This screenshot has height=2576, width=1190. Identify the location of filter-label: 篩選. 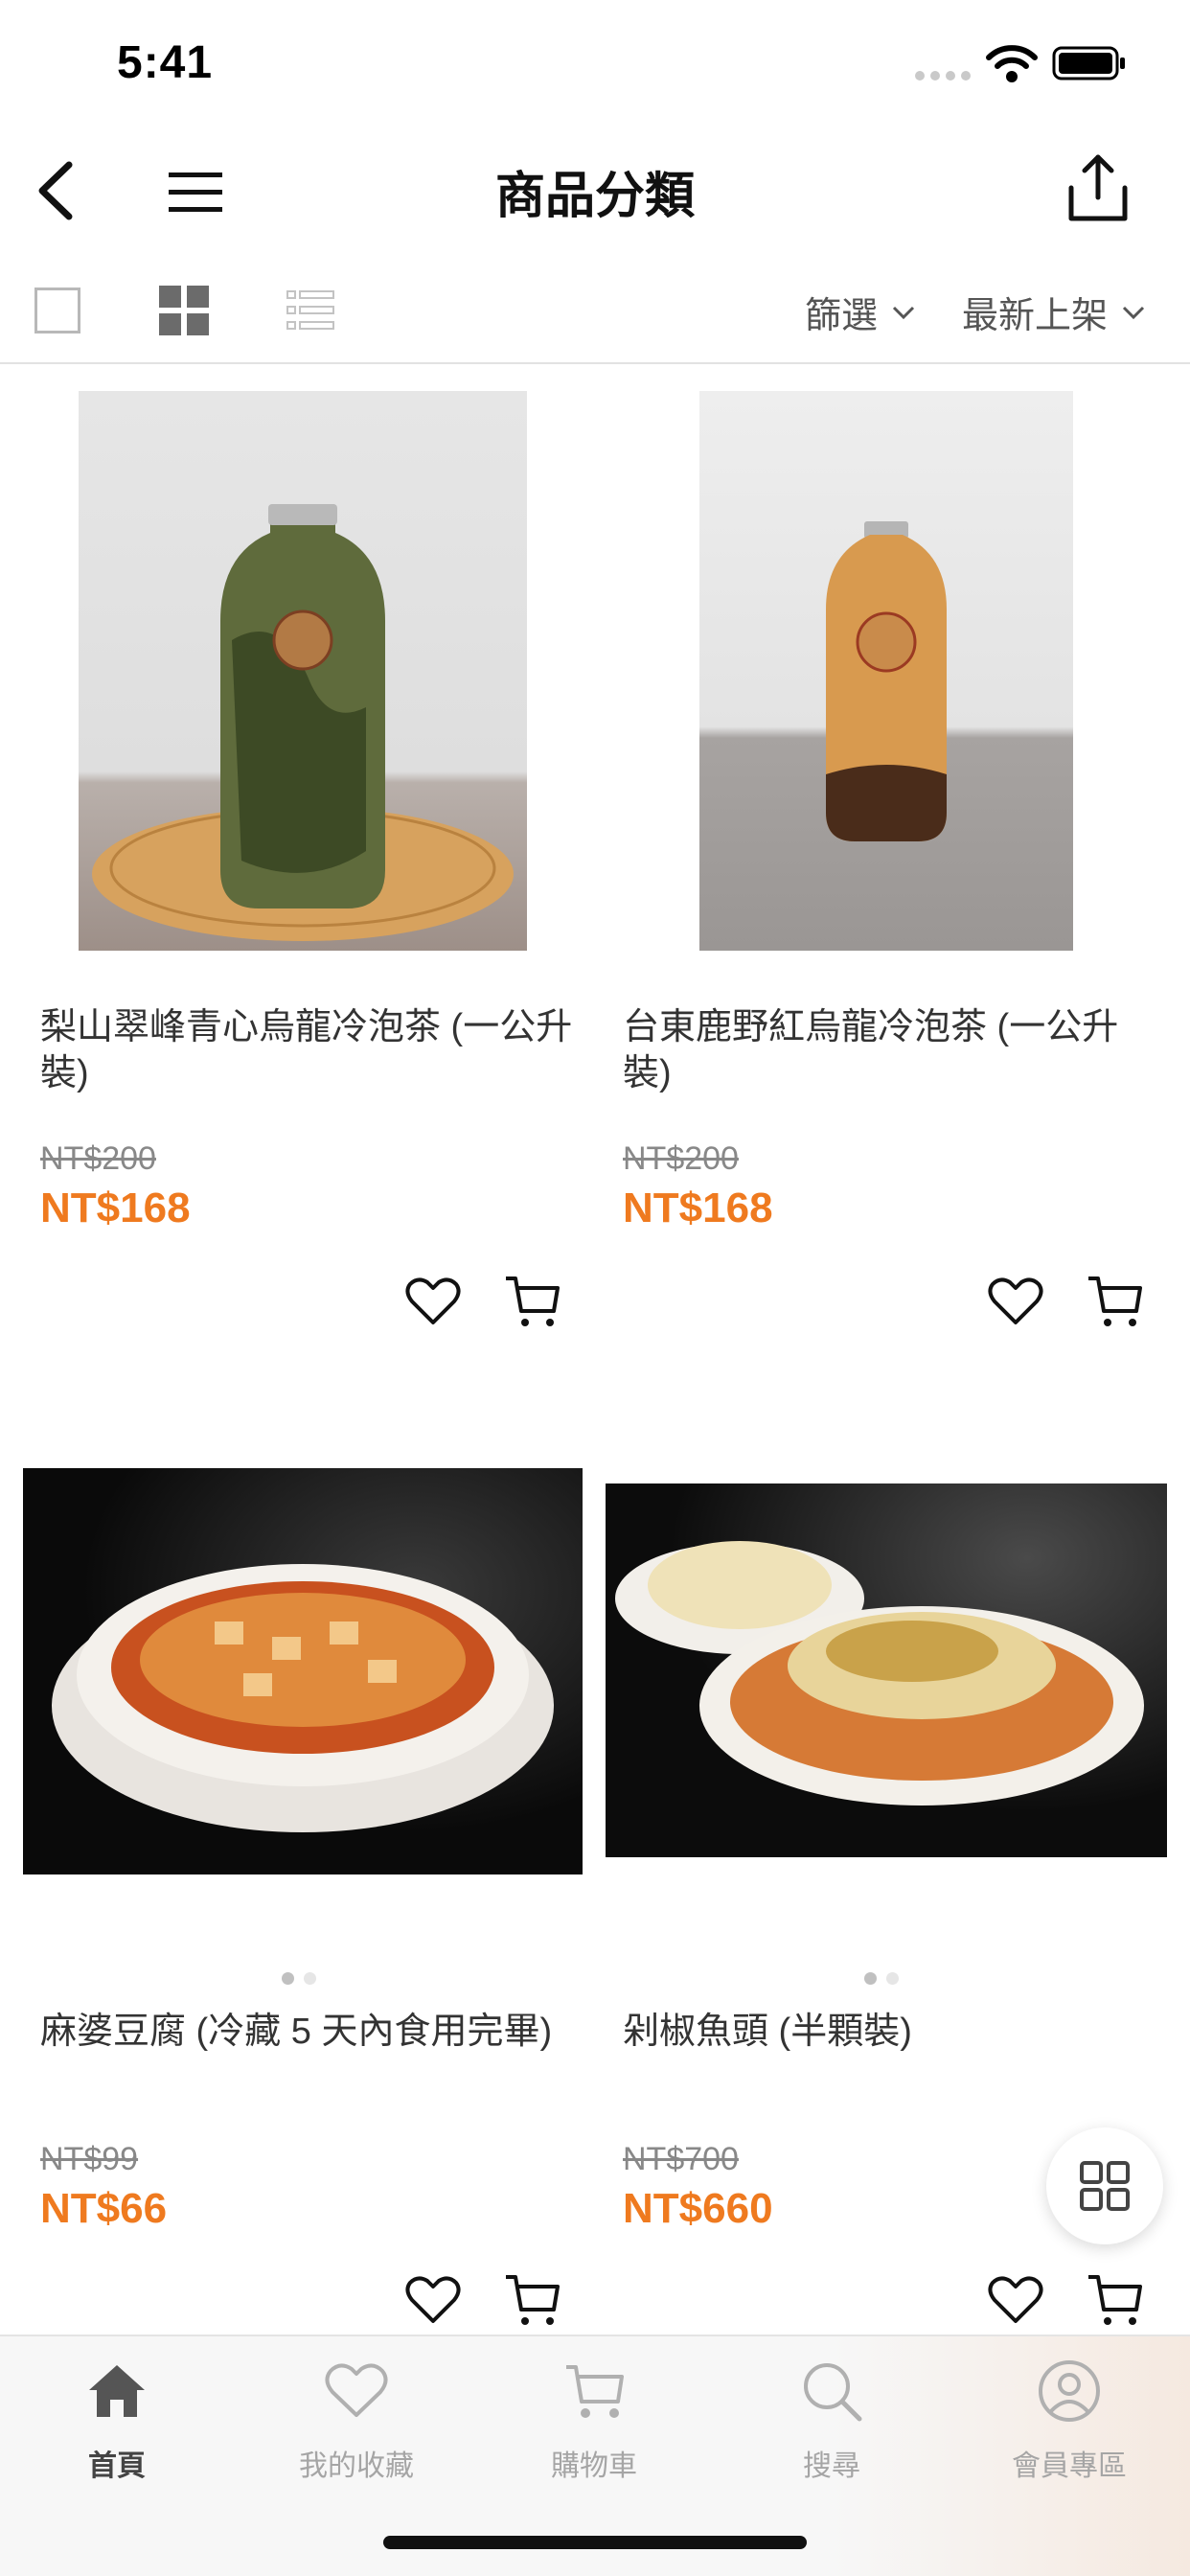
(842, 316).